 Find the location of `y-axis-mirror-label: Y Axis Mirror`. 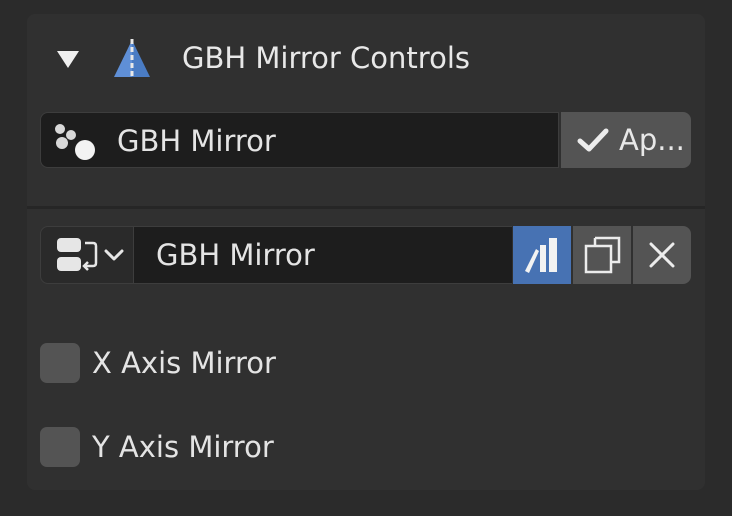

y-axis-mirror-label: Y Axis Mirror is located at coordinates (183, 447).